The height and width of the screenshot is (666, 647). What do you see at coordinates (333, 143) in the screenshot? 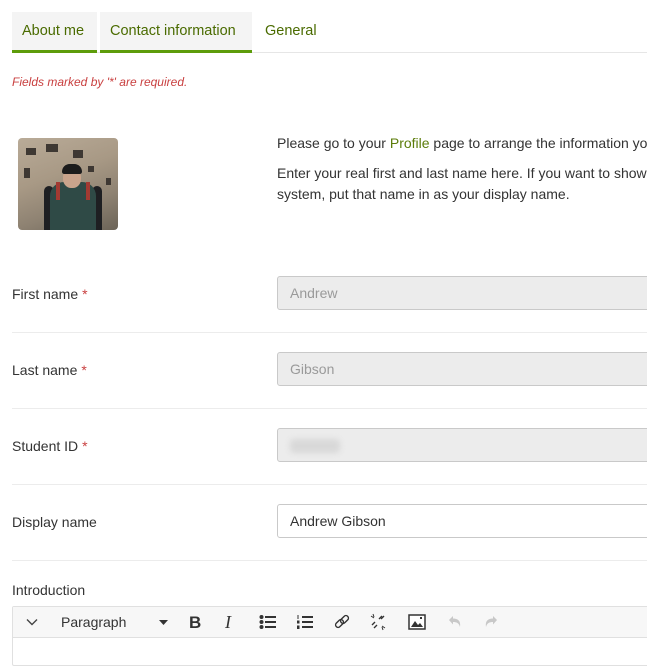
I see `instructions-text: Please go to your` at bounding box center [333, 143].